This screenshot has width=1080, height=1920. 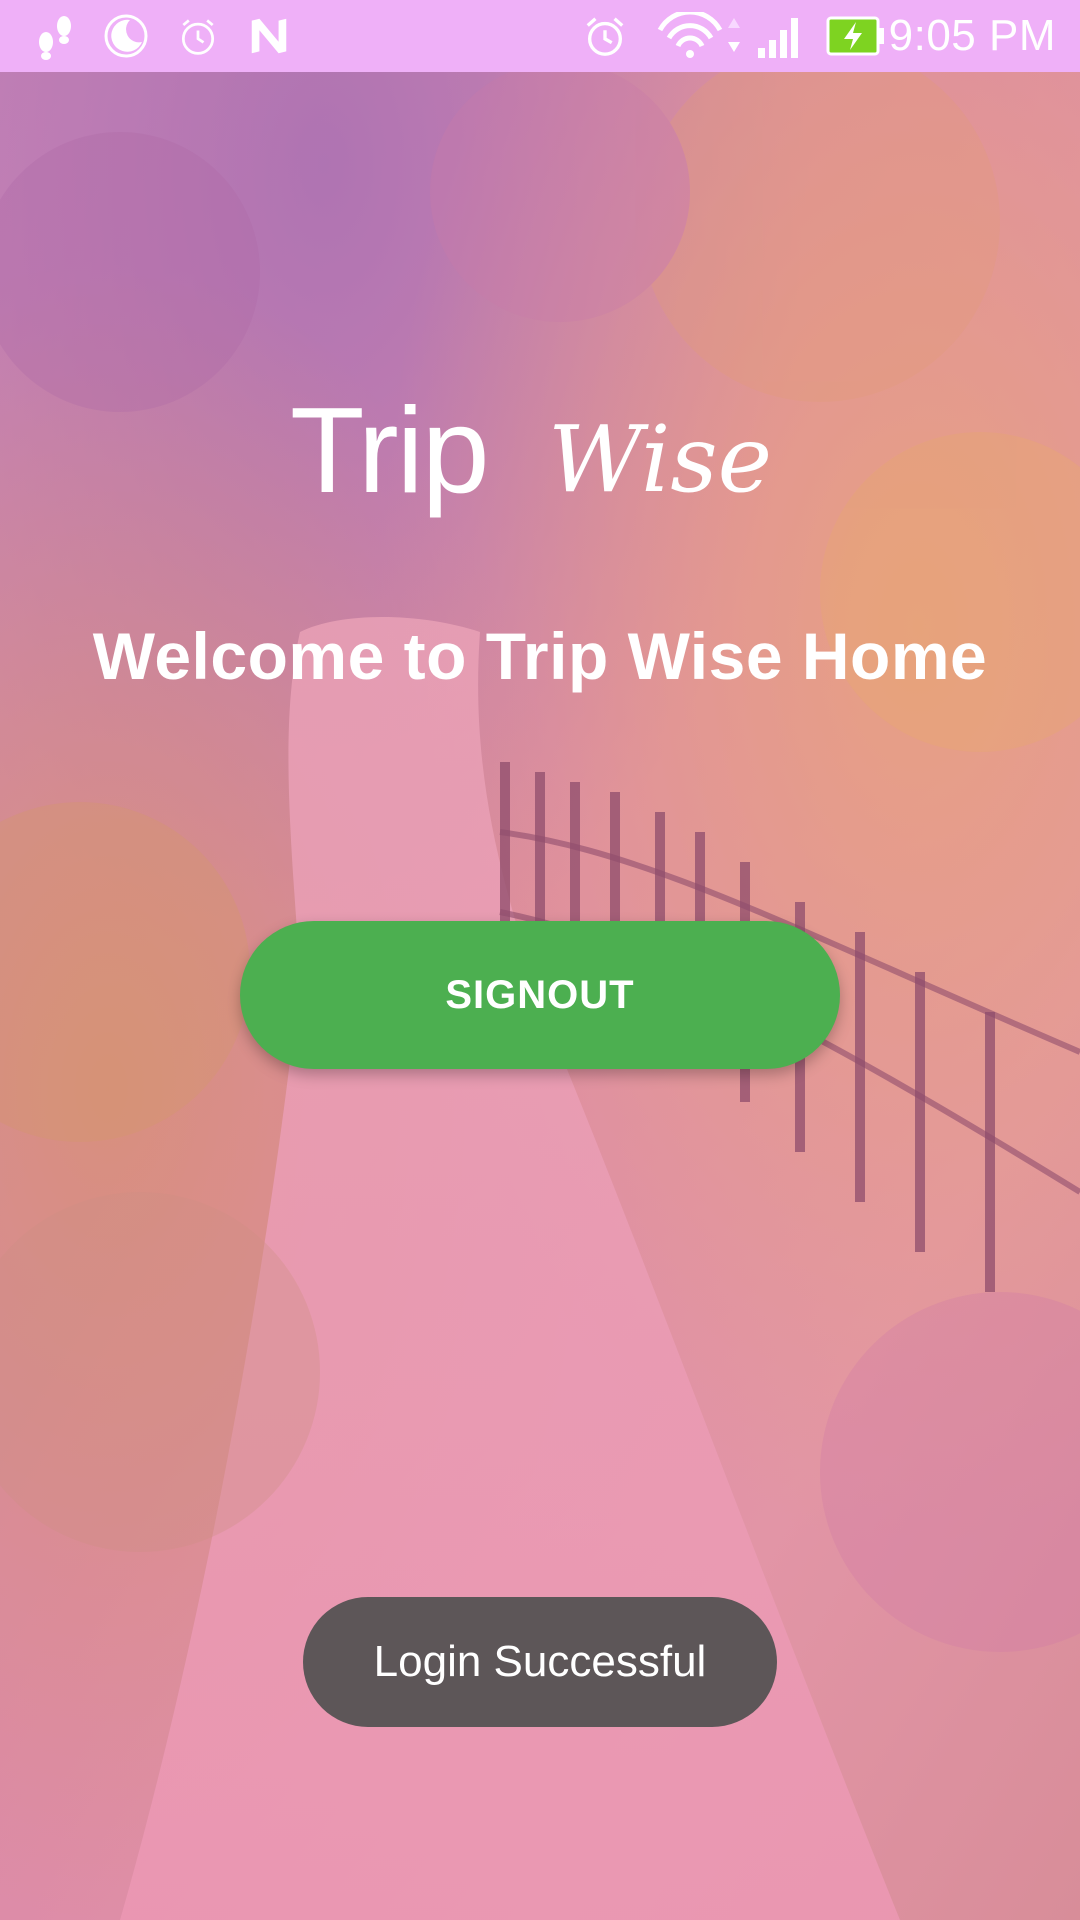 I want to click on alarm-icon, so click(x=198, y=37).